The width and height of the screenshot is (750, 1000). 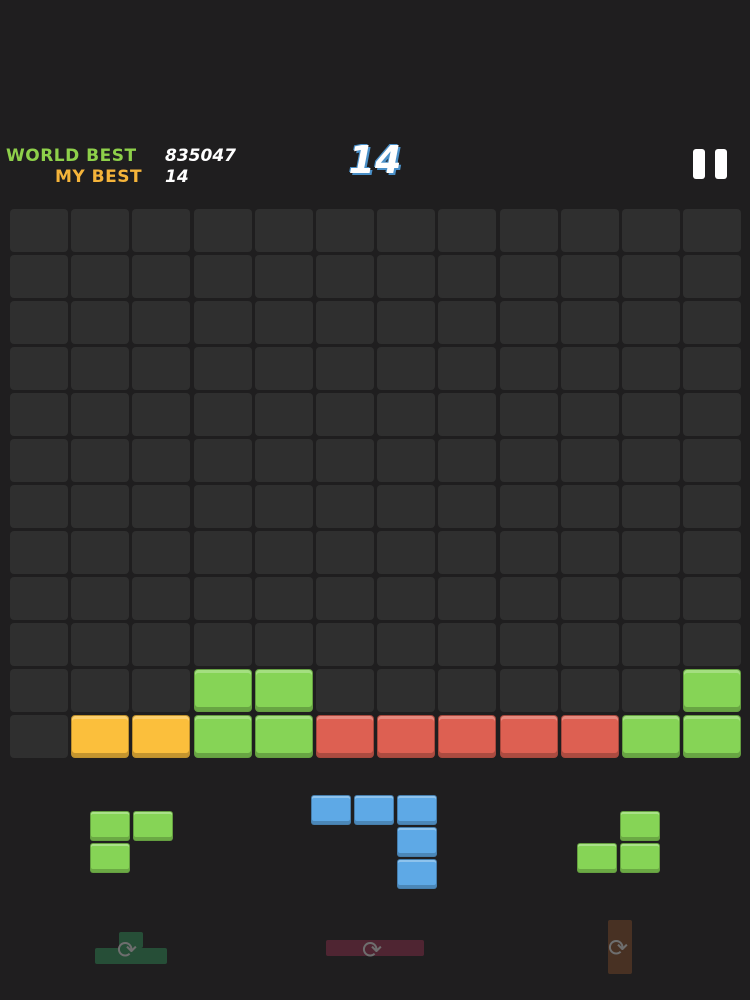 What do you see at coordinates (132, 950) in the screenshot?
I see `rotate-button-1: ⟳` at bounding box center [132, 950].